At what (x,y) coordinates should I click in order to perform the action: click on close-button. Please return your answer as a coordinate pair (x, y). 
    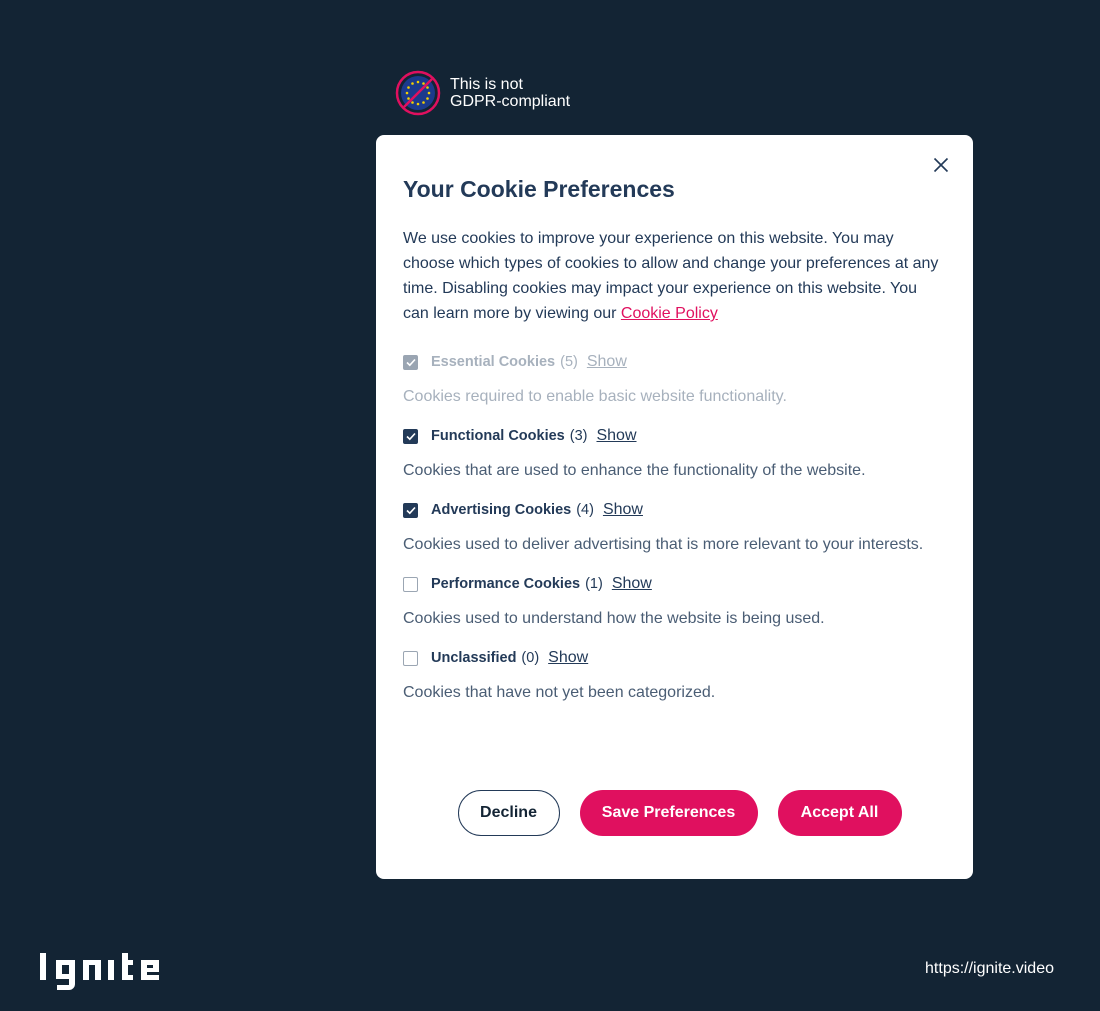
    Looking at the image, I should click on (941, 165).